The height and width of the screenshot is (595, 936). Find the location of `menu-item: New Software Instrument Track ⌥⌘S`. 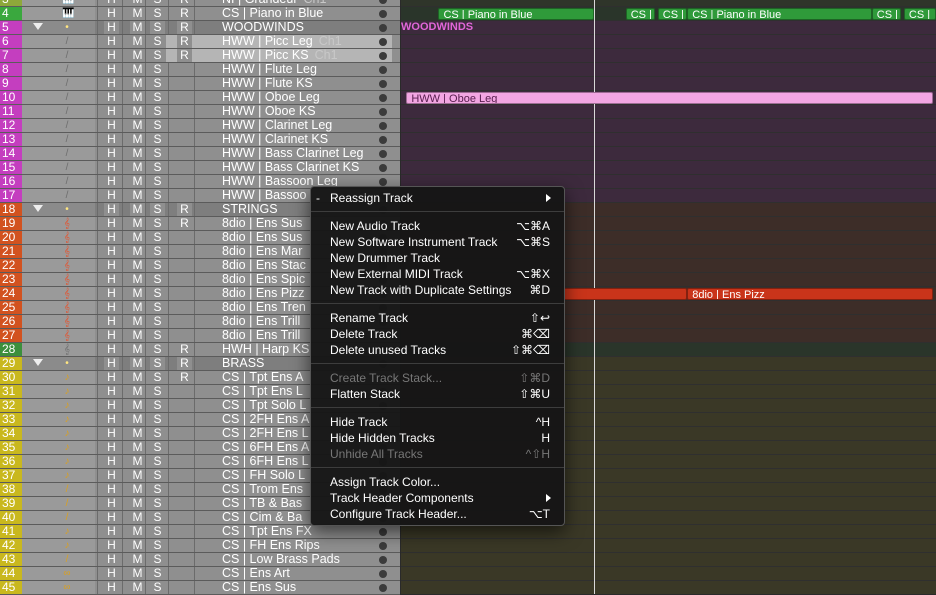

menu-item: New Software Instrument Track ⌥⌘S is located at coordinates (437, 242).